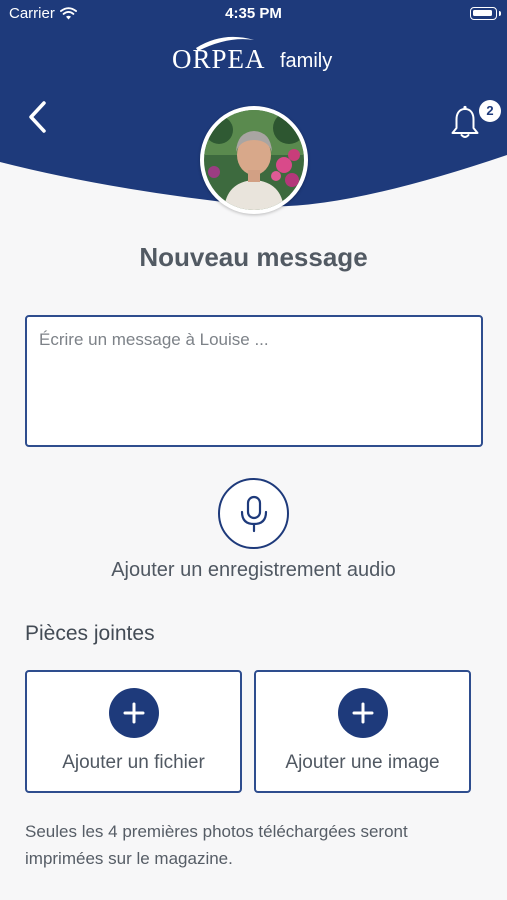  What do you see at coordinates (253, 257) in the screenshot?
I see `page-title: Nouveau message` at bounding box center [253, 257].